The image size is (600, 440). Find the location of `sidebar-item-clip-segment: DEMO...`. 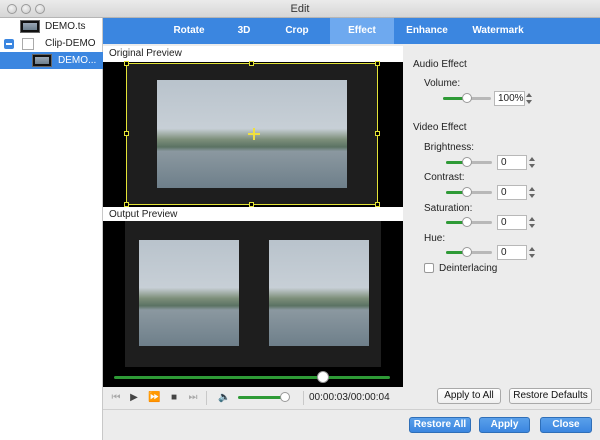

sidebar-item-clip-segment: DEMO... is located at coordinates (51, 60).